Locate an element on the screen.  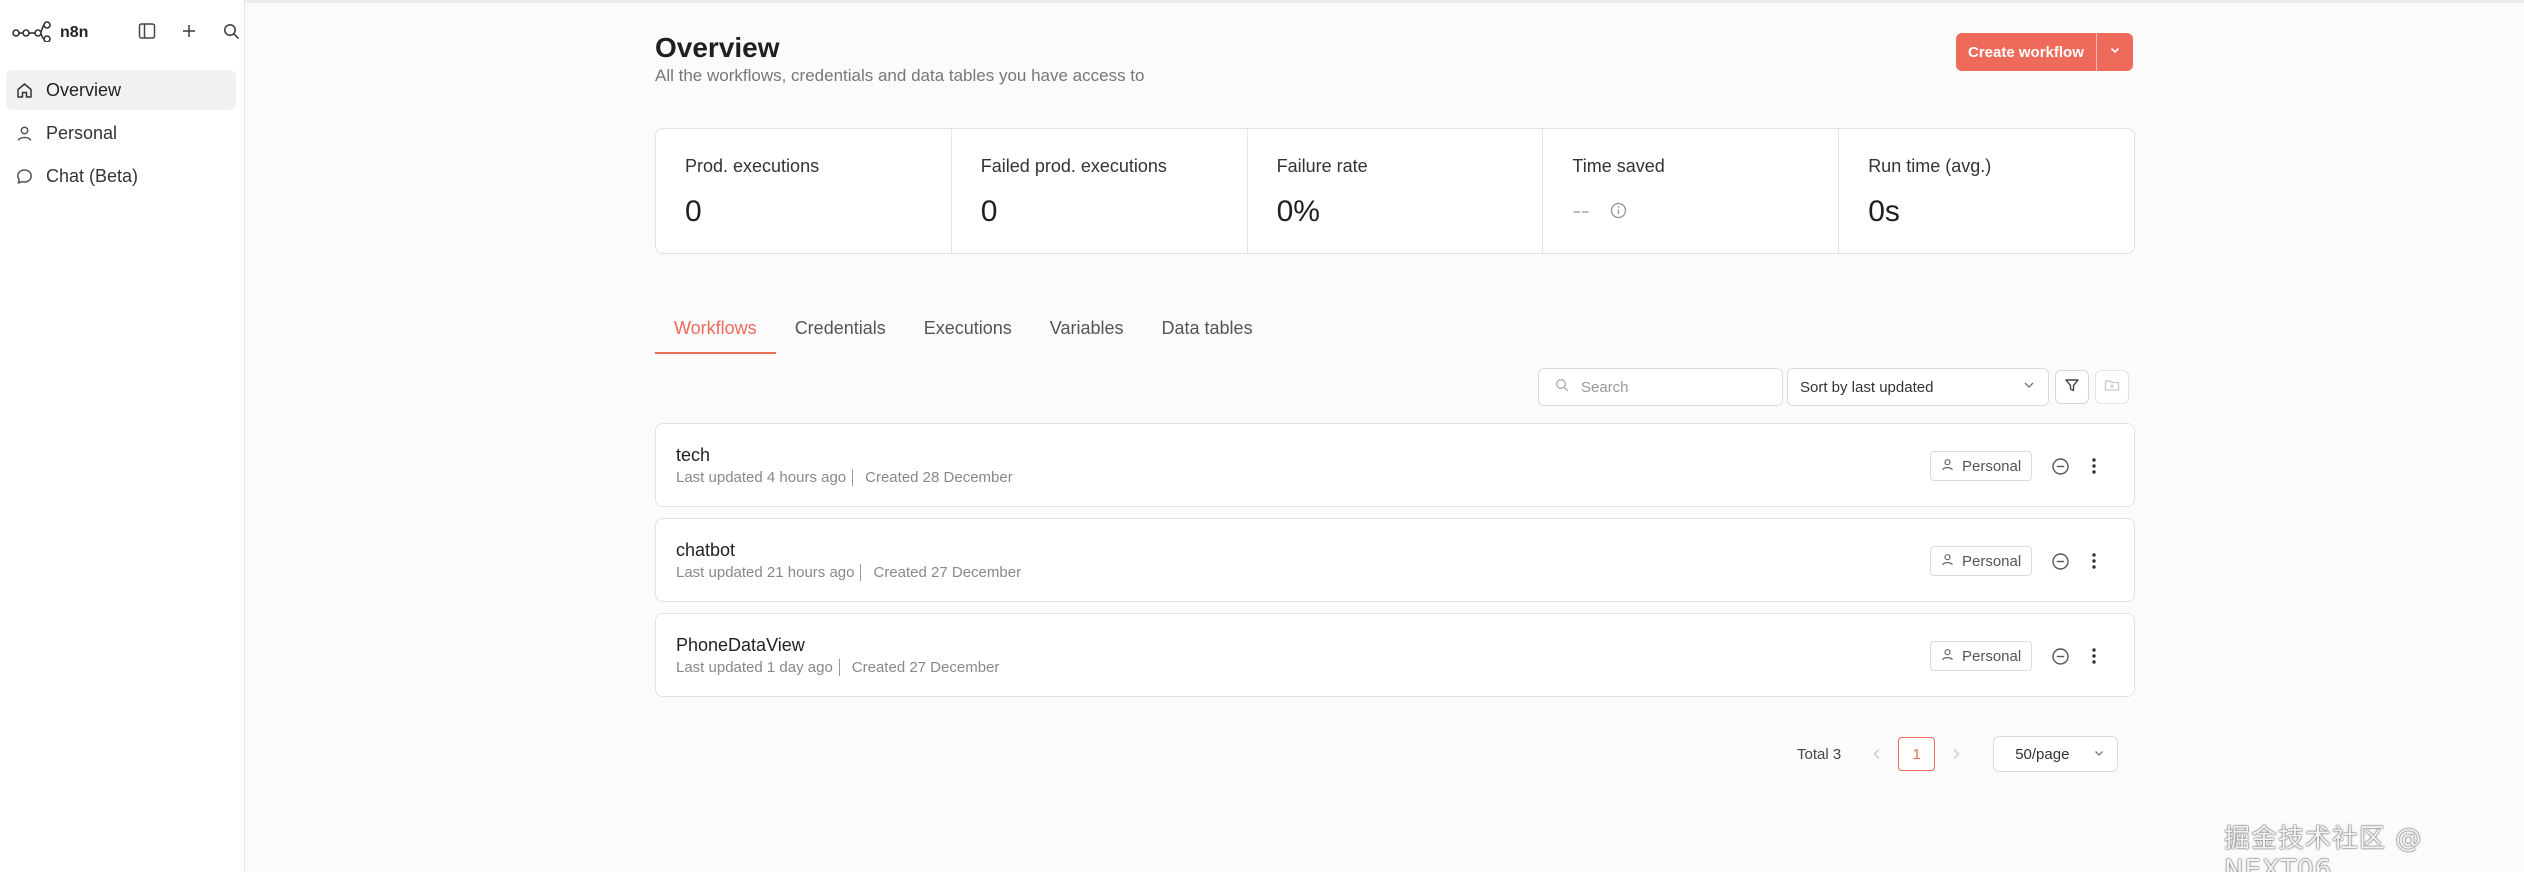
stat-label: Failure rate is located at coordinates (1322, 166).